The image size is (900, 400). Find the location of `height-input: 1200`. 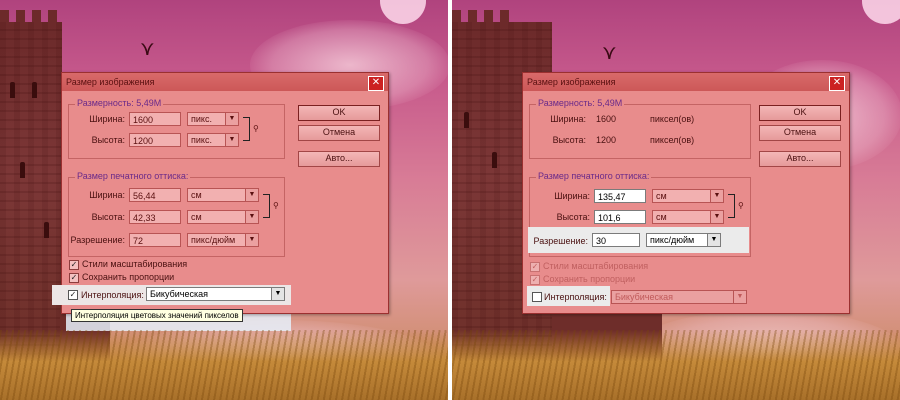

height-input: 1200 is located at coordinates (155, 140).